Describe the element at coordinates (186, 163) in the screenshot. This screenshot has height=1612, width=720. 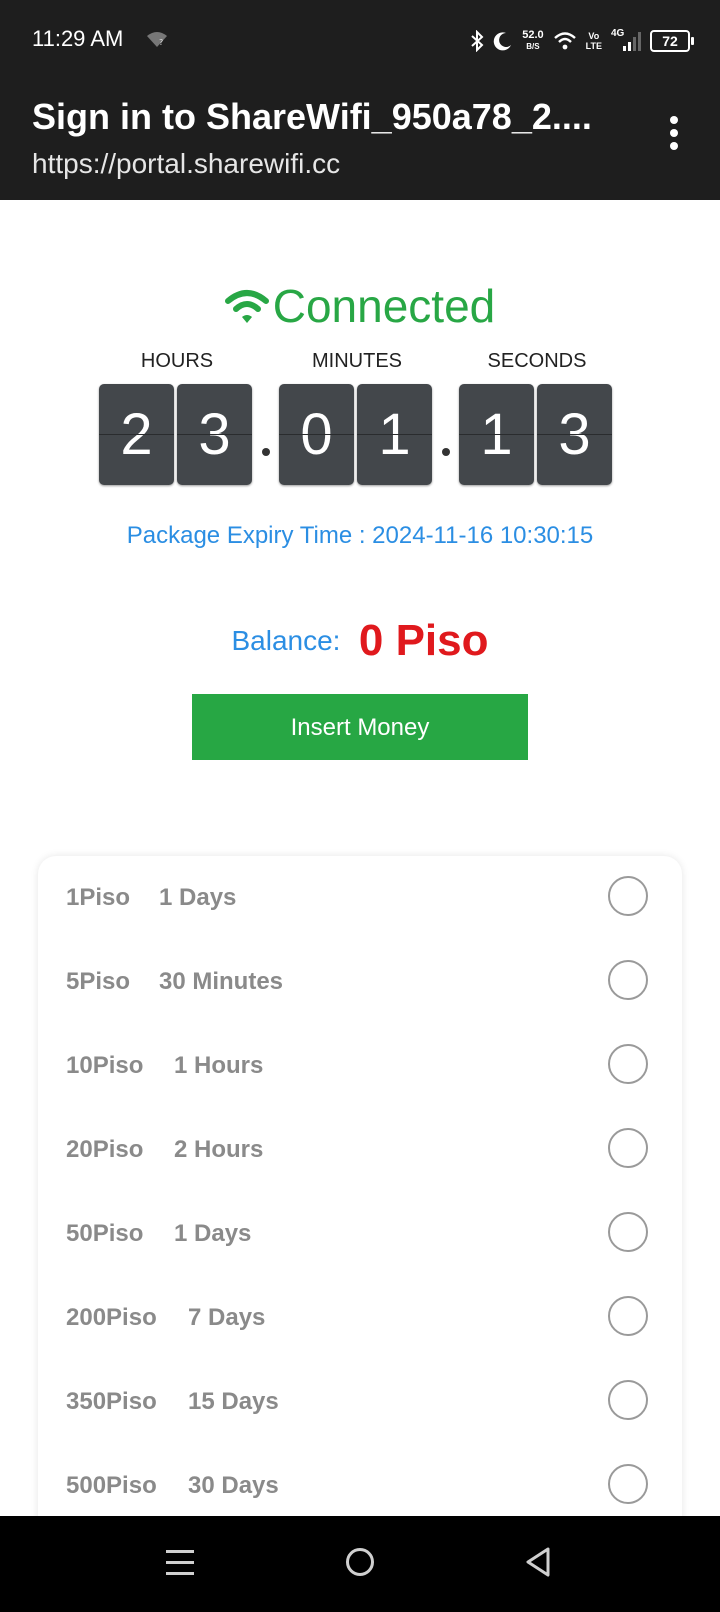
I see `page-url: https://portal.sharewifi.cc` at that location.